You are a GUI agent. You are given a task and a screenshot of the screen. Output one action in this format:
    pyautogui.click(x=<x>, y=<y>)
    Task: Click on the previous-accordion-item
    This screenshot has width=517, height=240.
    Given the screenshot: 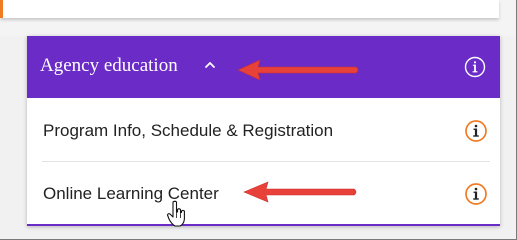 What is the action you would take?
    pyautogui.click(x=249, y=9)
    